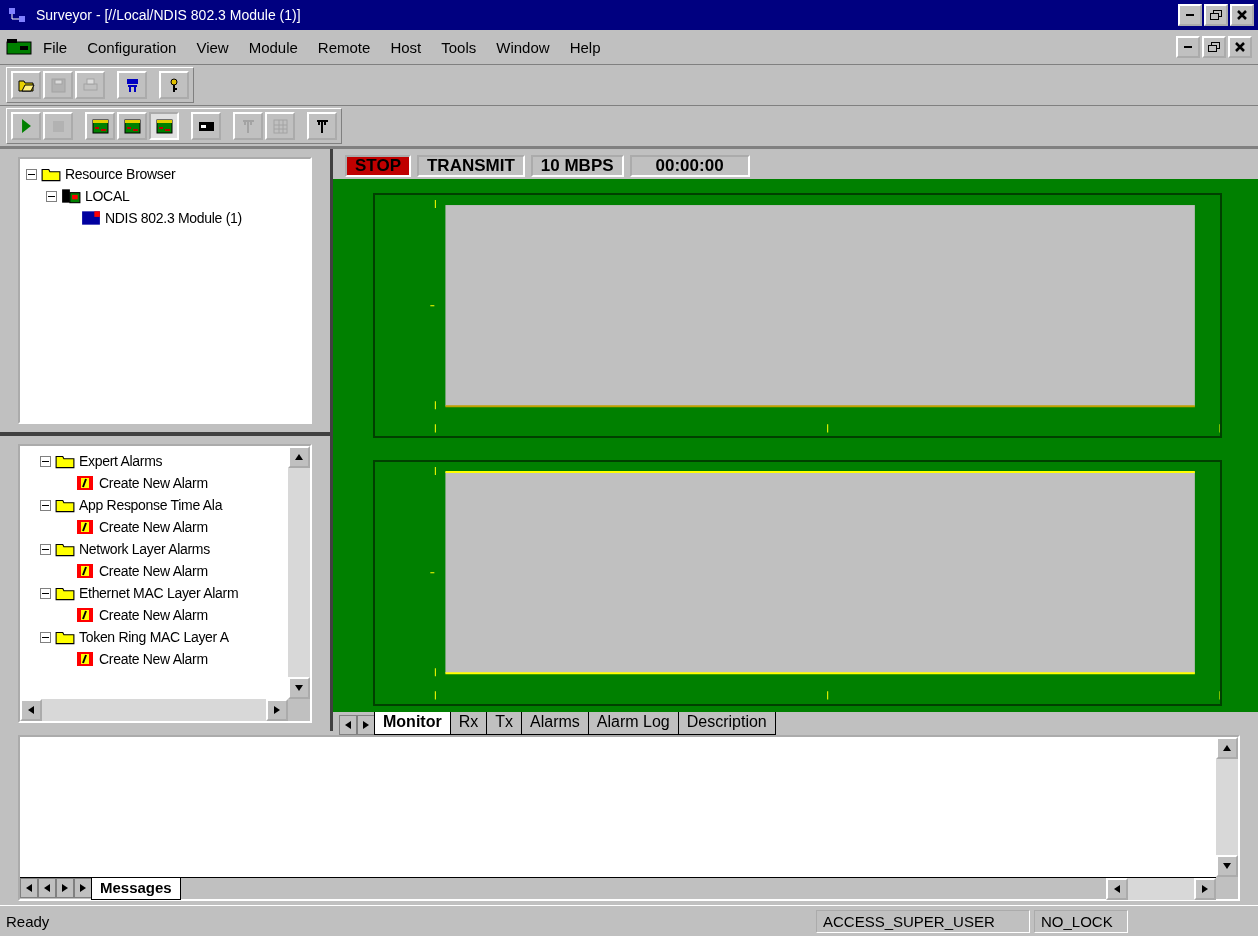  Describe the element at coordinates (132, 47) in the screenshot. I see `menu-item: Configuration` at that location.